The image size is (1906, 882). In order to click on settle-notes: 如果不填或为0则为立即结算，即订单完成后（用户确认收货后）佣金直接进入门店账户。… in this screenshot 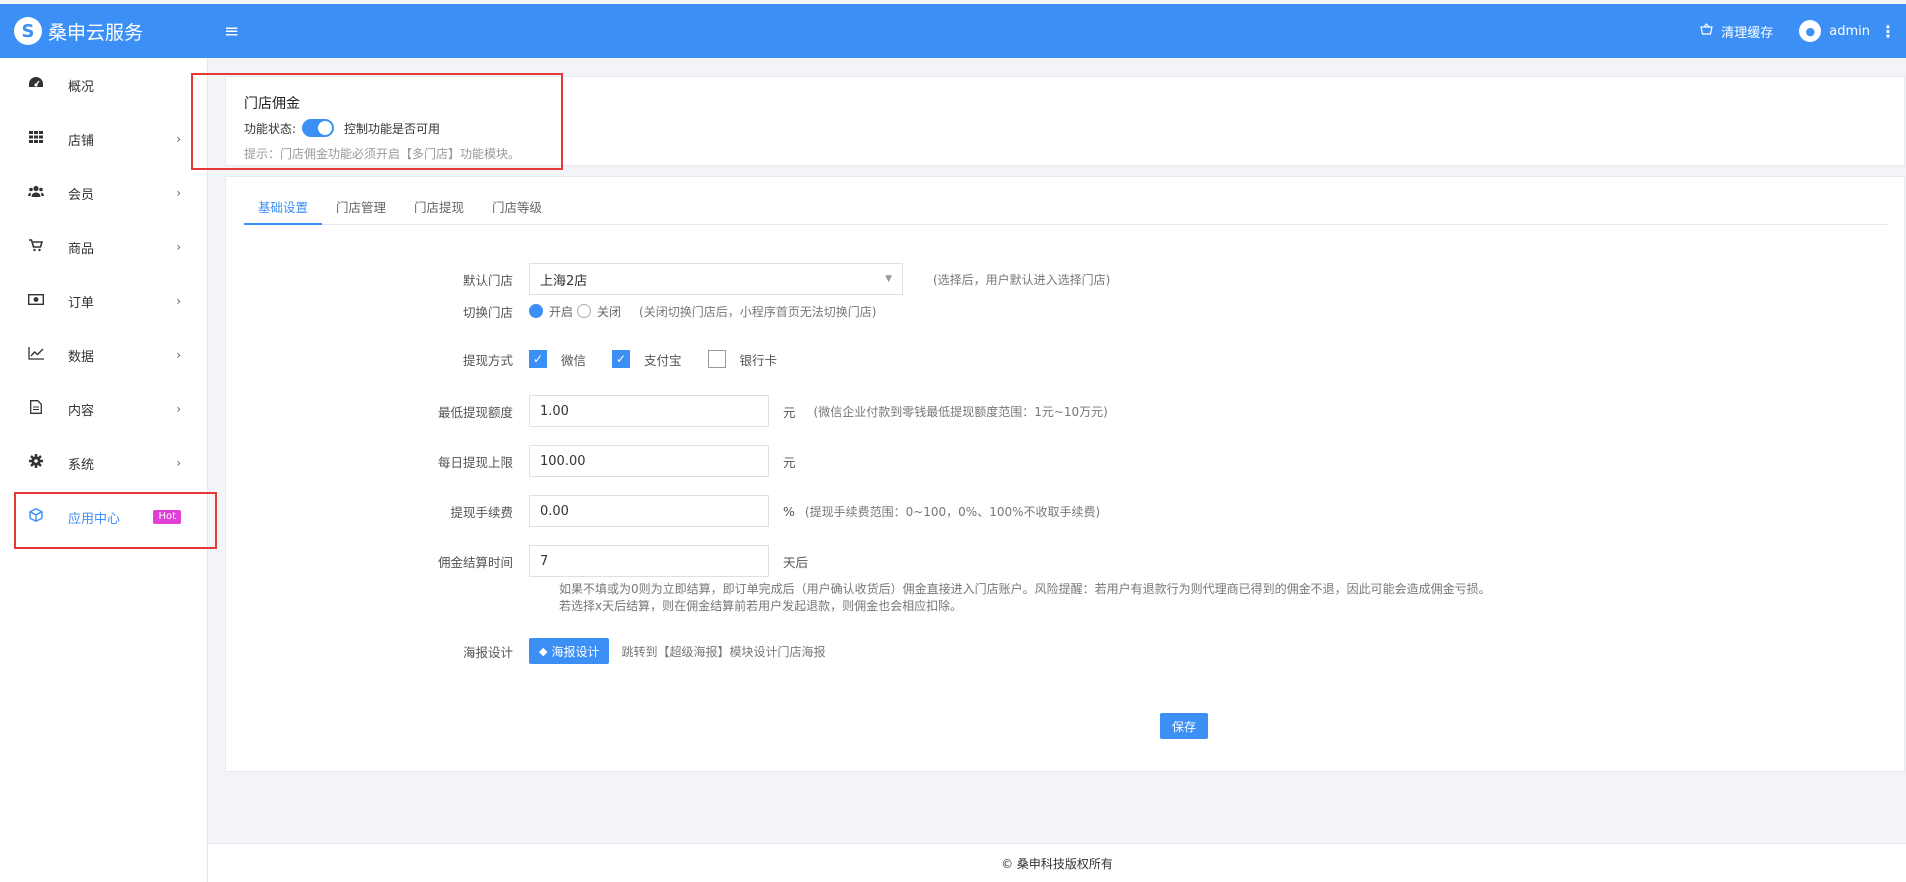, I will do `click(1025, 598)`.